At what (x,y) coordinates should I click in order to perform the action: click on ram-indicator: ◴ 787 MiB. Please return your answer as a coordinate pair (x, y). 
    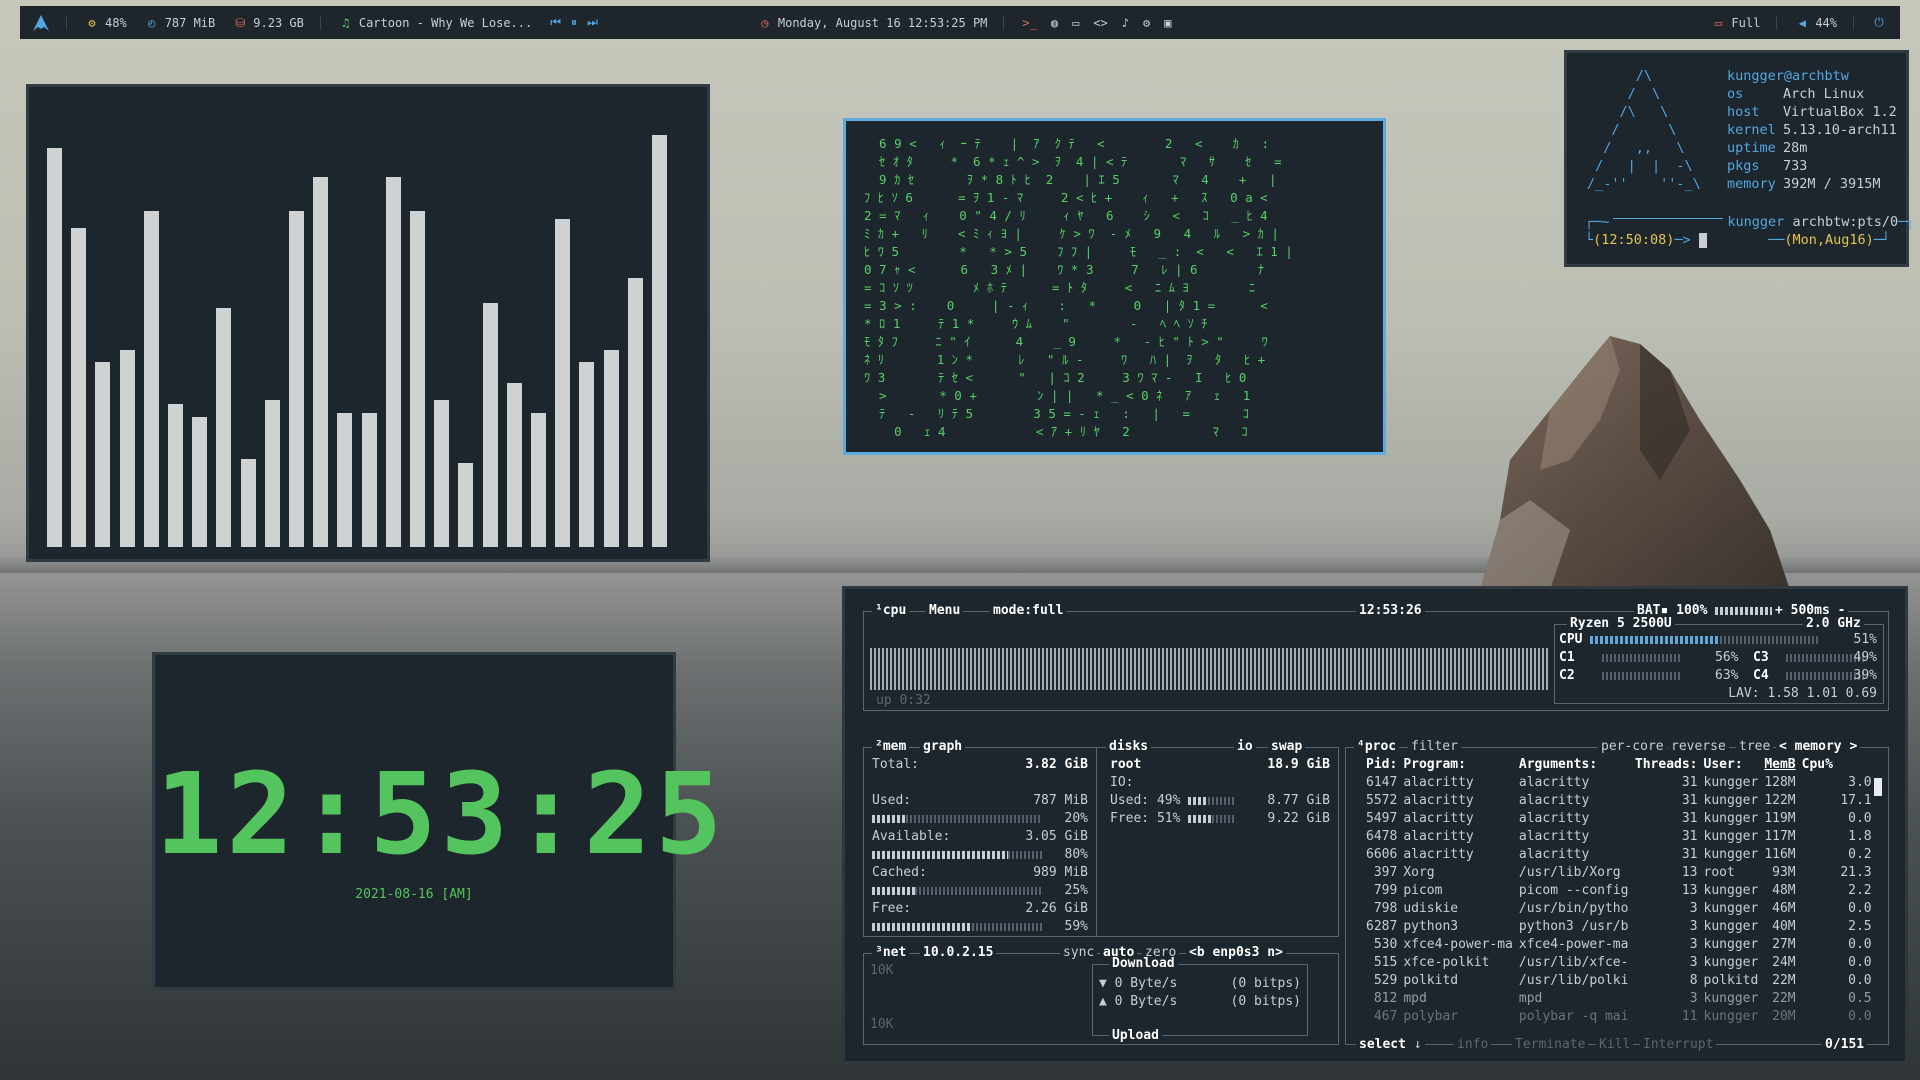
    Looking at the image, I should click on (180, 22).